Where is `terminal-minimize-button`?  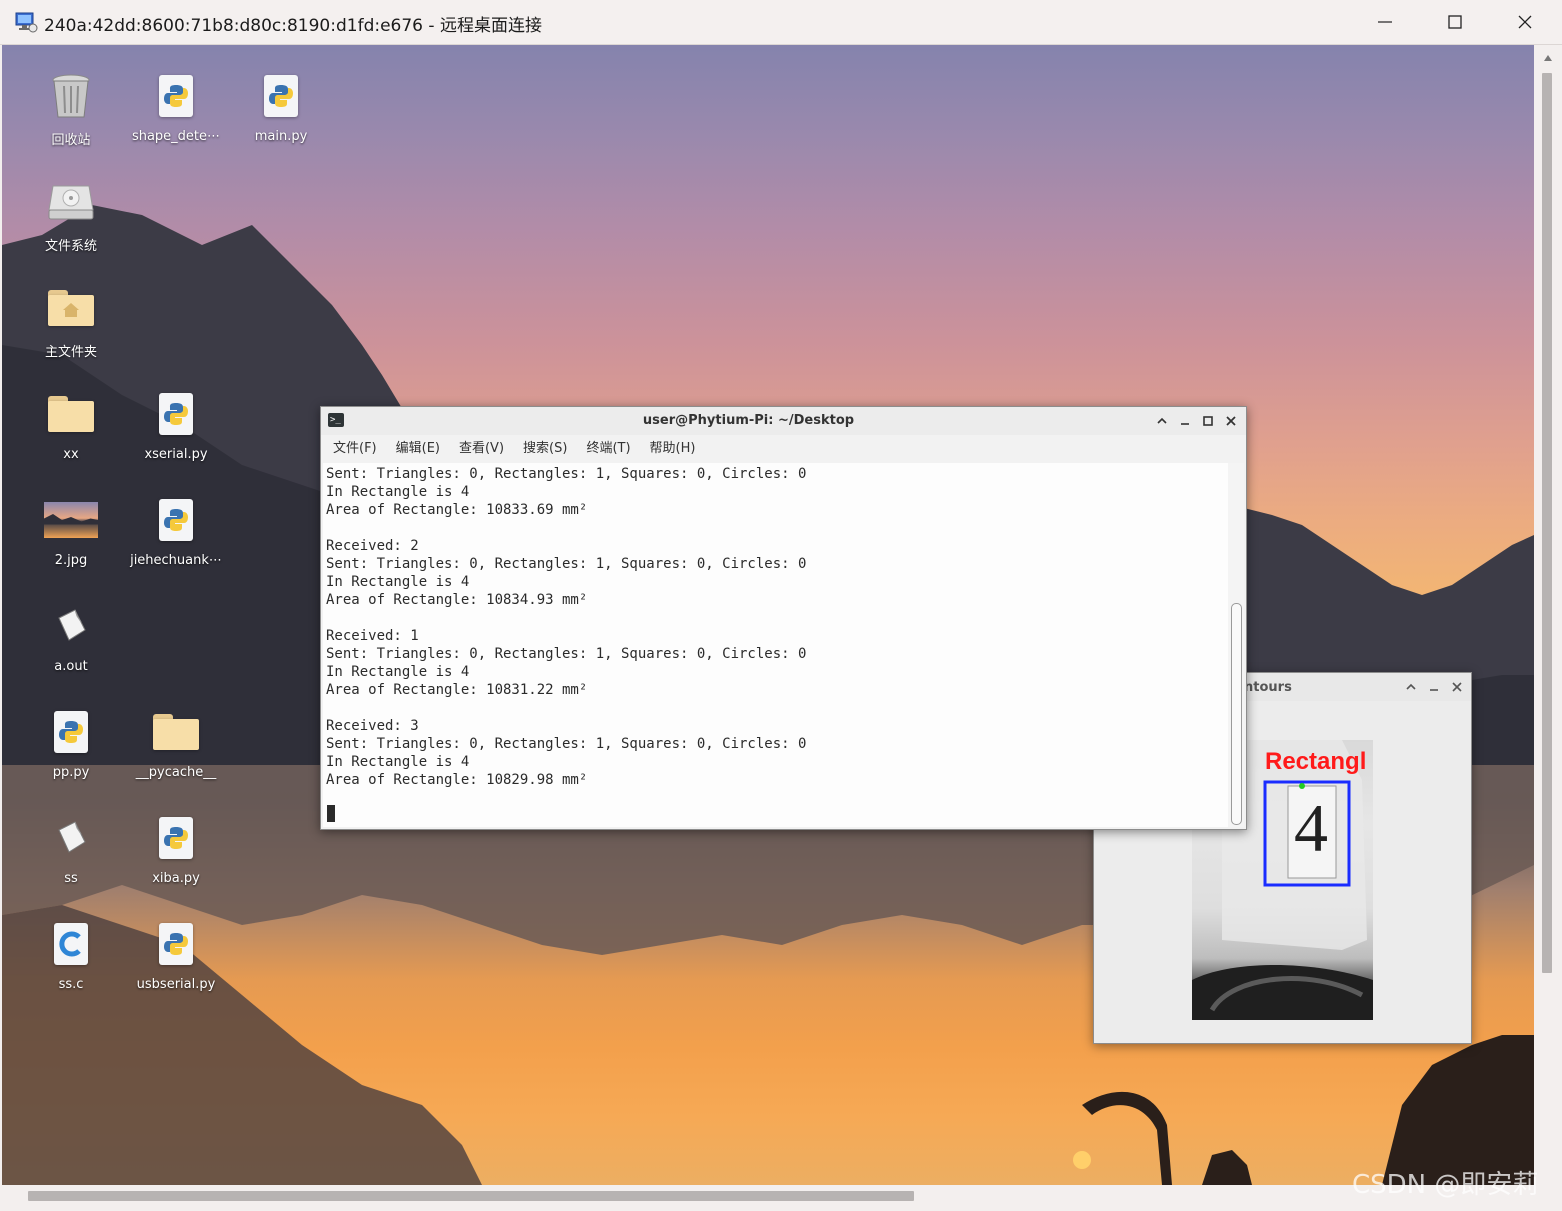
terminal-minimize-button is located at coordinates (1185, 421).